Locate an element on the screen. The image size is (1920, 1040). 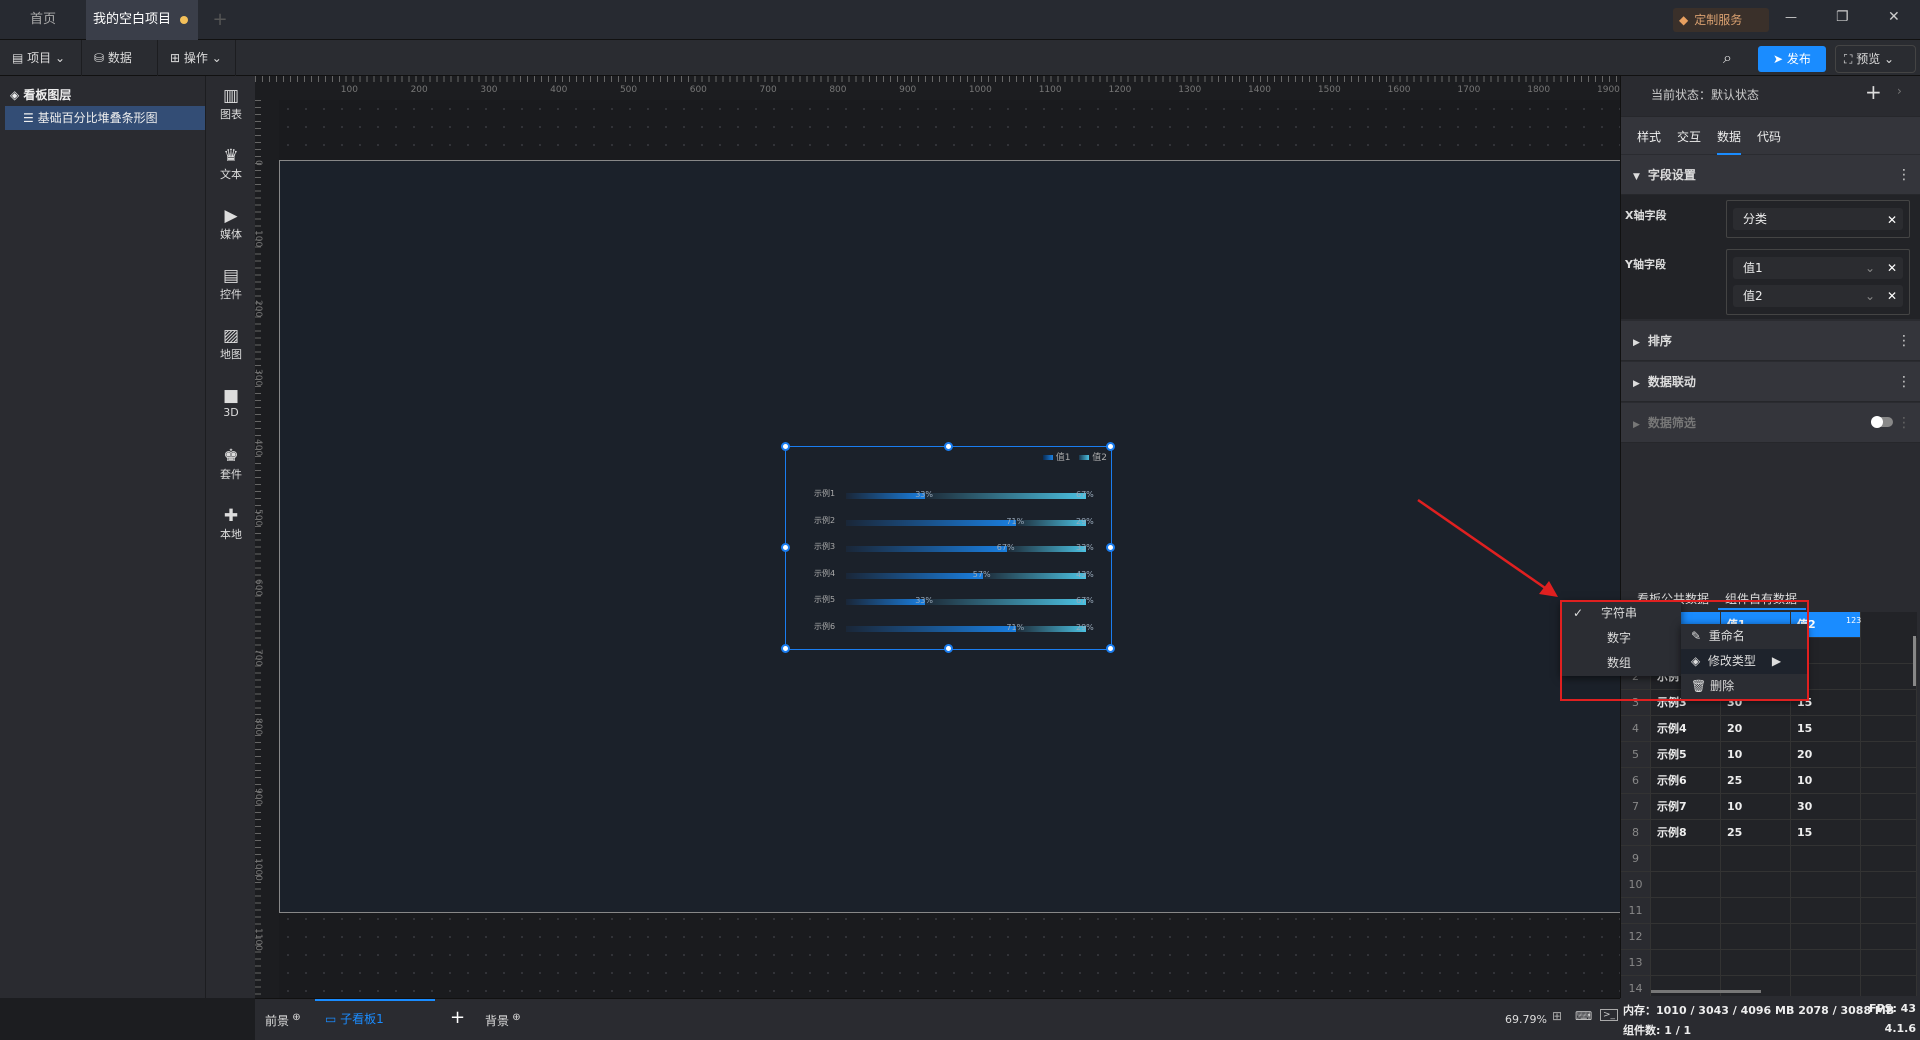
table-hscrollbar is located at coordinates (1706, 991).